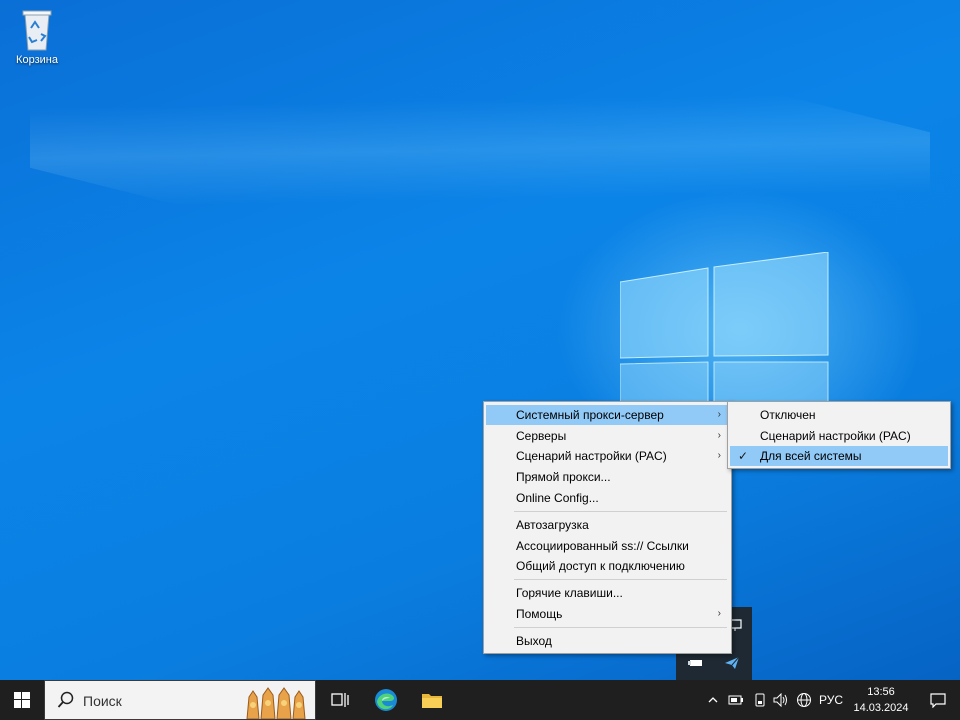  I want to click on notification-icon, so click(938, 700).